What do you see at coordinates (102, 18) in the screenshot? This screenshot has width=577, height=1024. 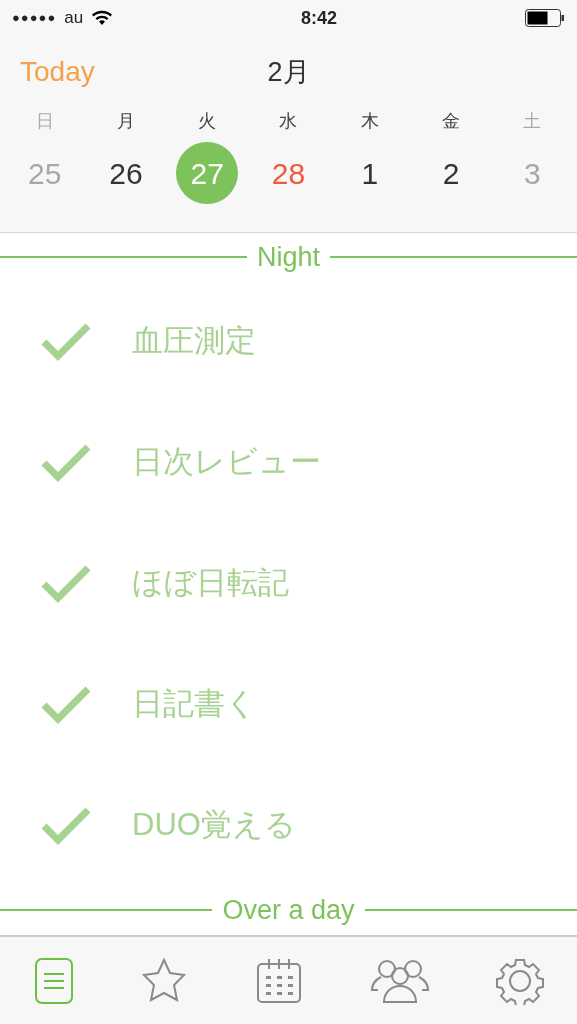 I see `wifi-icon` at bounding box center [102, 18].